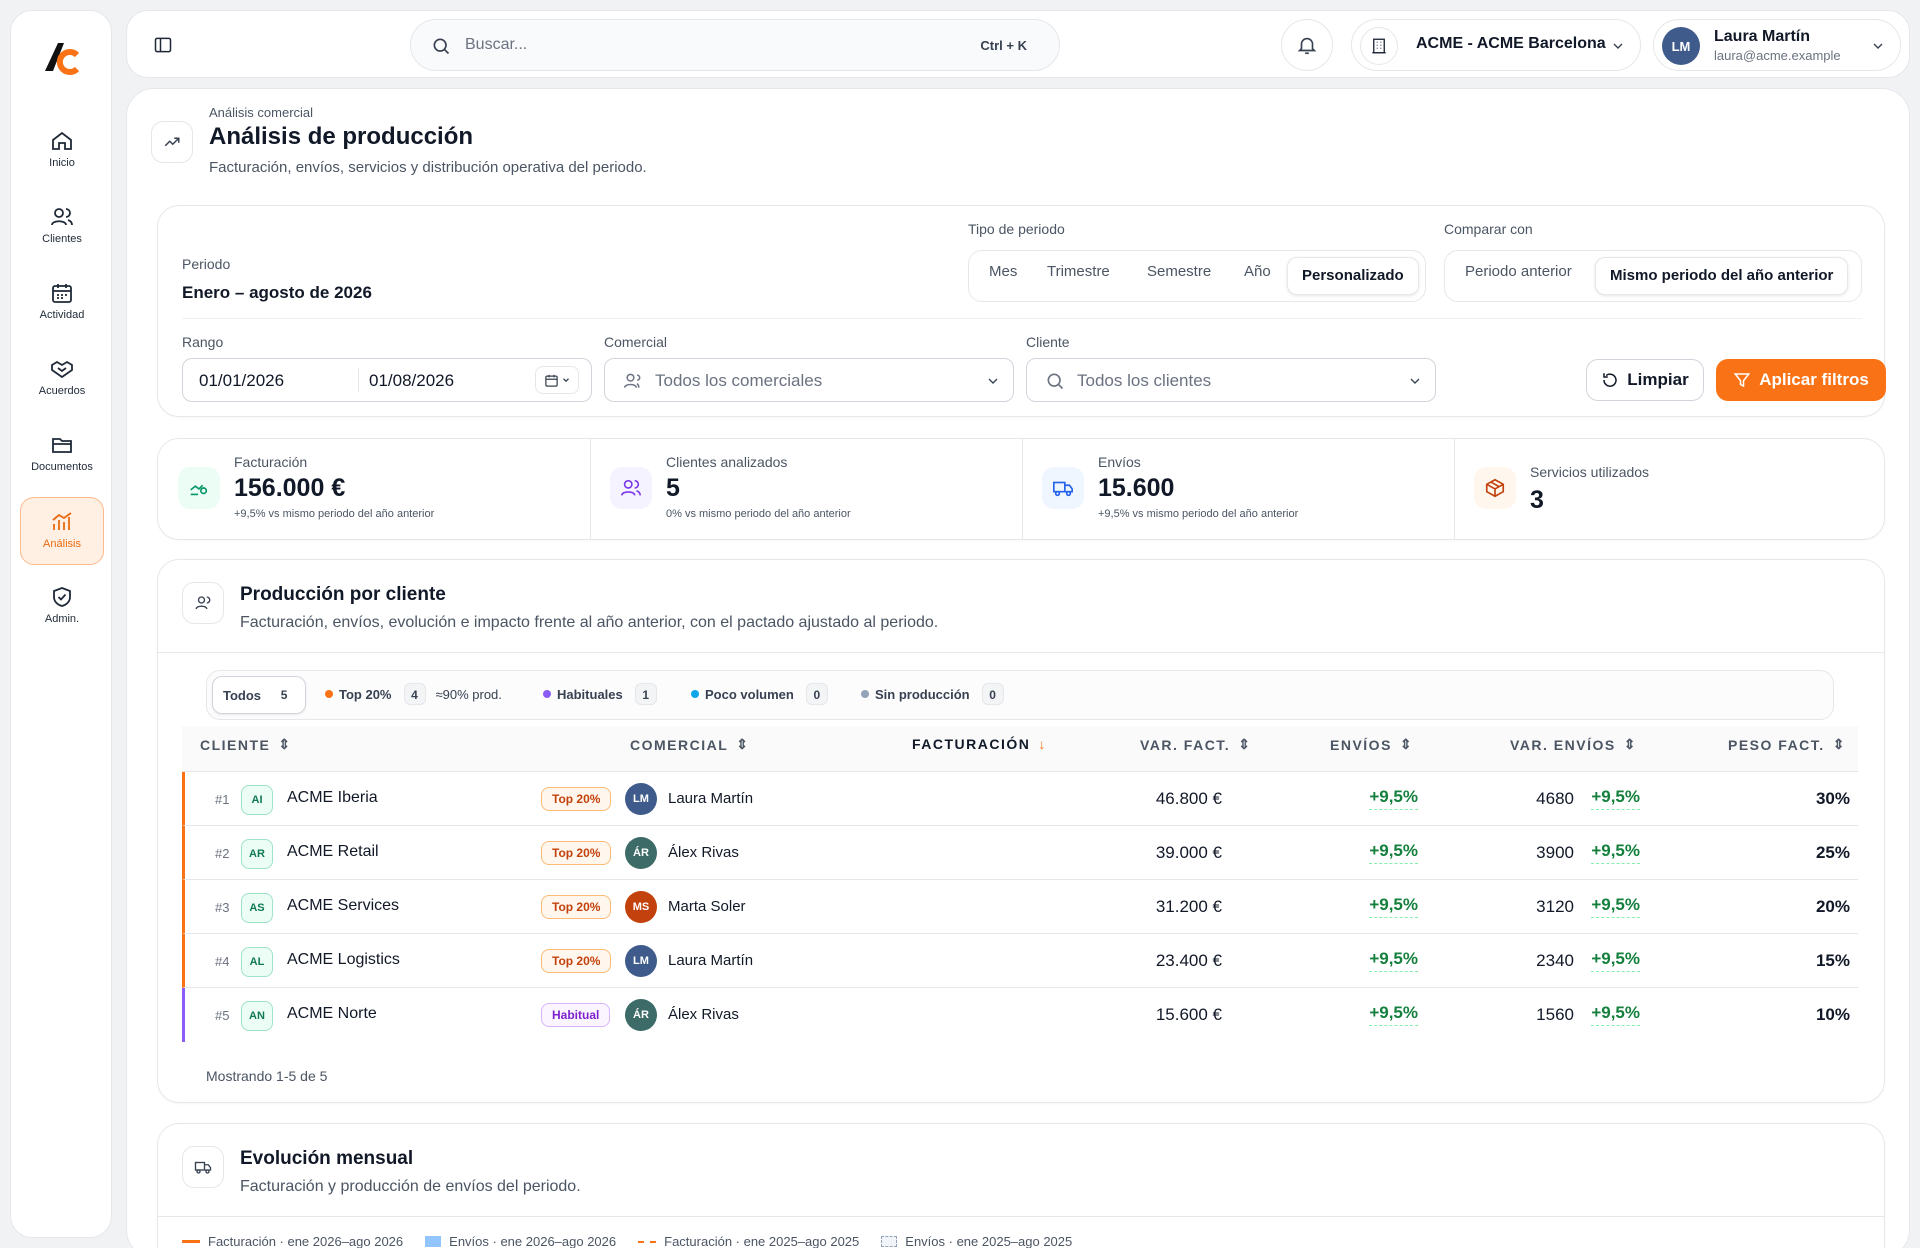 Image resolution: width=1920 pixels, height=1248 pixels. I want to click on sales-name: Laura Martín, so click(711, 798).